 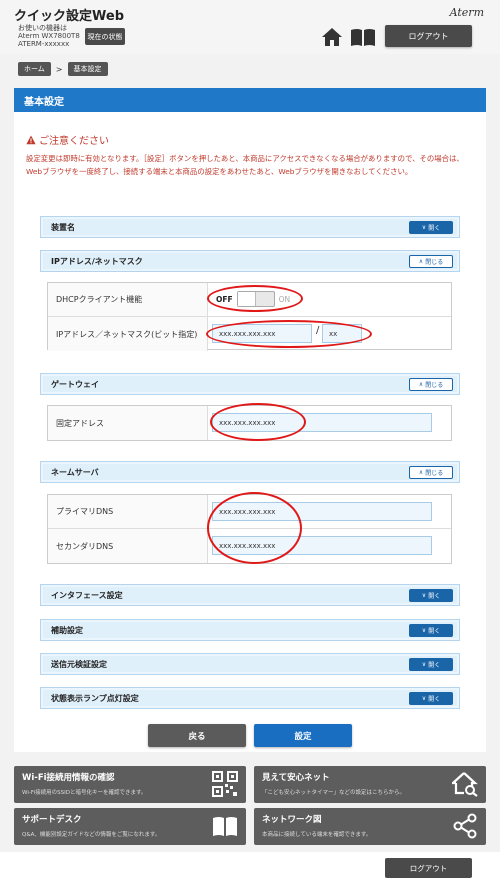 What do you see at coordinates (334, 793) in the screenshot?
I see `card-desc: 「こども安心ネットタイマー」などの設定はこちらから。` at bounding box center [334, 793].